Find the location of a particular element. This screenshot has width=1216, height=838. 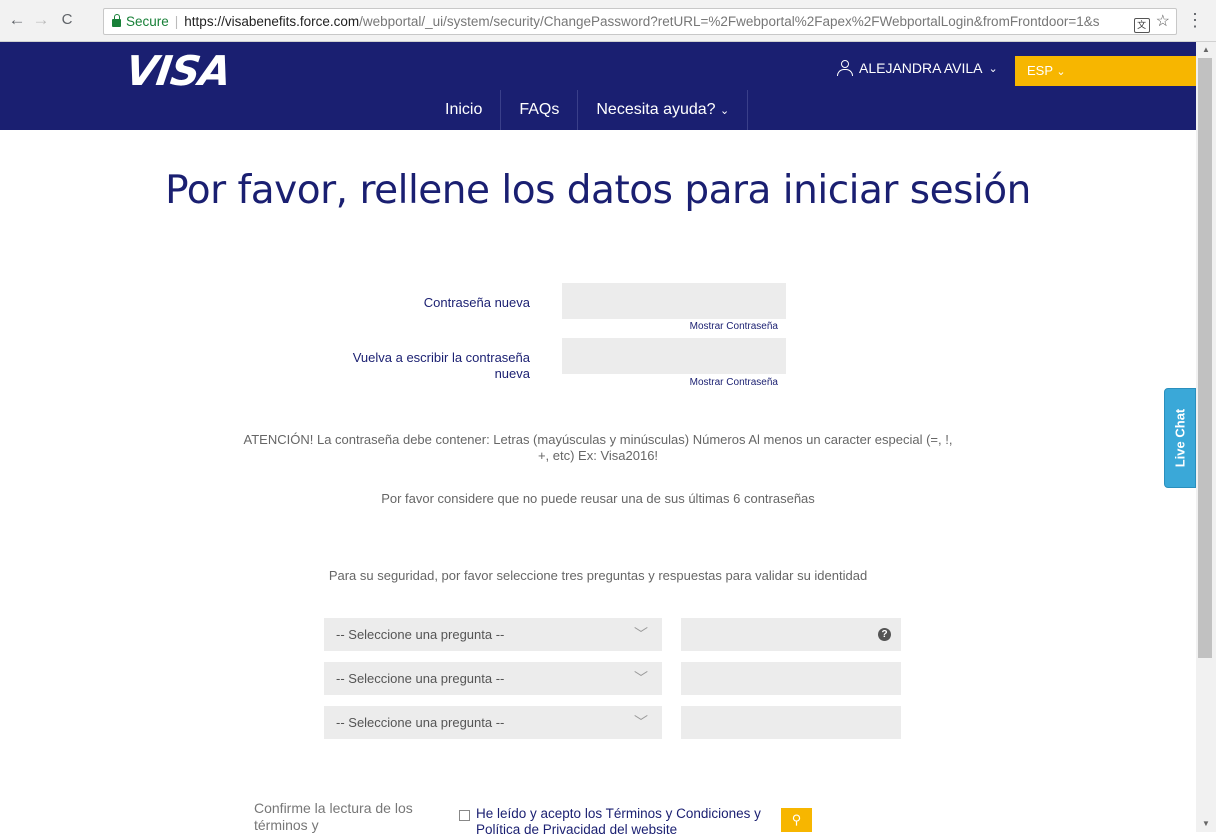

search-button: ⚲ is located at coordinates (796, 820).